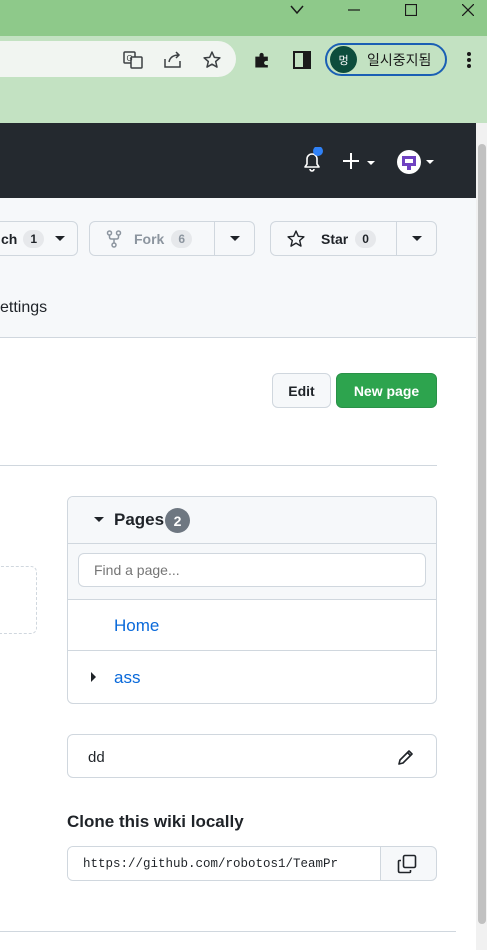  I want to click on watch-label: ch, so click(9, 238).